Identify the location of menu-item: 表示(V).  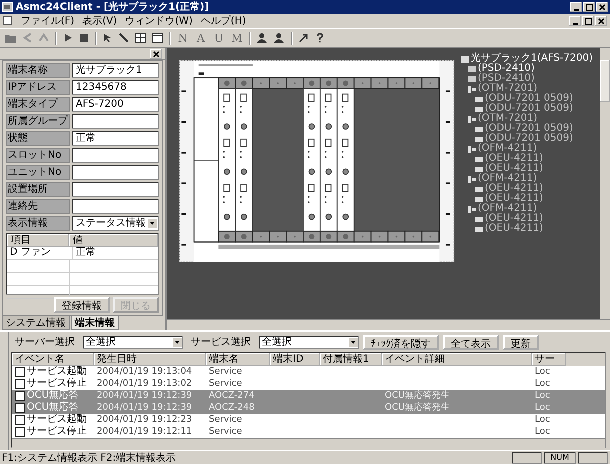
(100, 21).